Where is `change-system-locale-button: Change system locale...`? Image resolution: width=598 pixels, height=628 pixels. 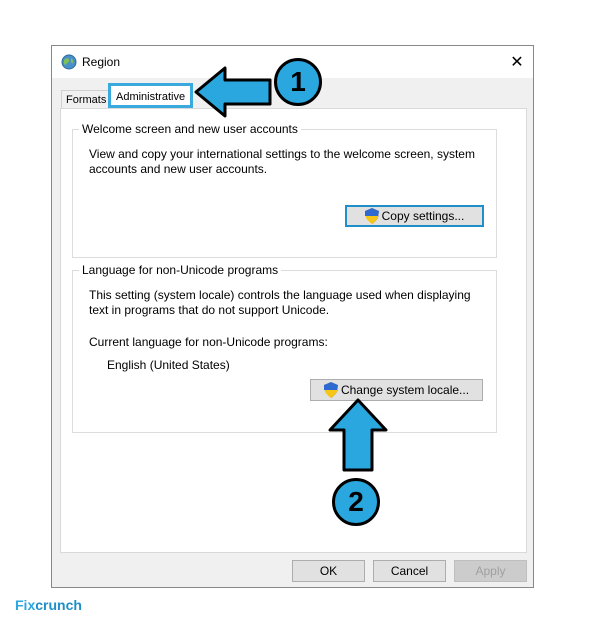
change-system-locale-button: Change system locale... is located at coordinates (396, 390).